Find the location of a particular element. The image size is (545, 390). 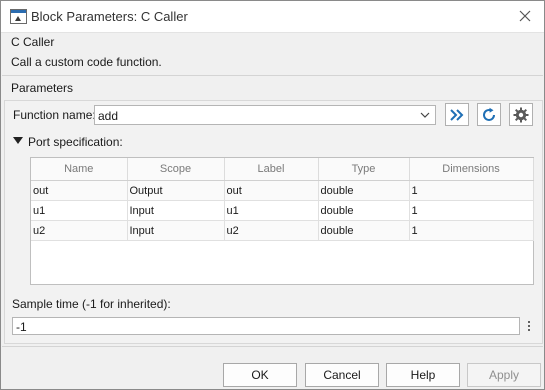

sample-time-label: Sample time (-1 for inherited): is located at coordinates (91, 304).